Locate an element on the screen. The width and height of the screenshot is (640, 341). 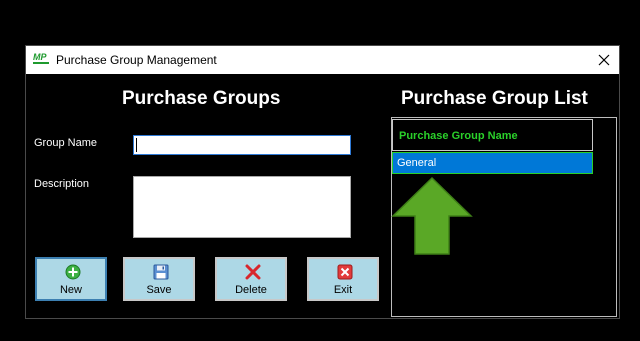
close-icon is located at coordinates (604, 60).